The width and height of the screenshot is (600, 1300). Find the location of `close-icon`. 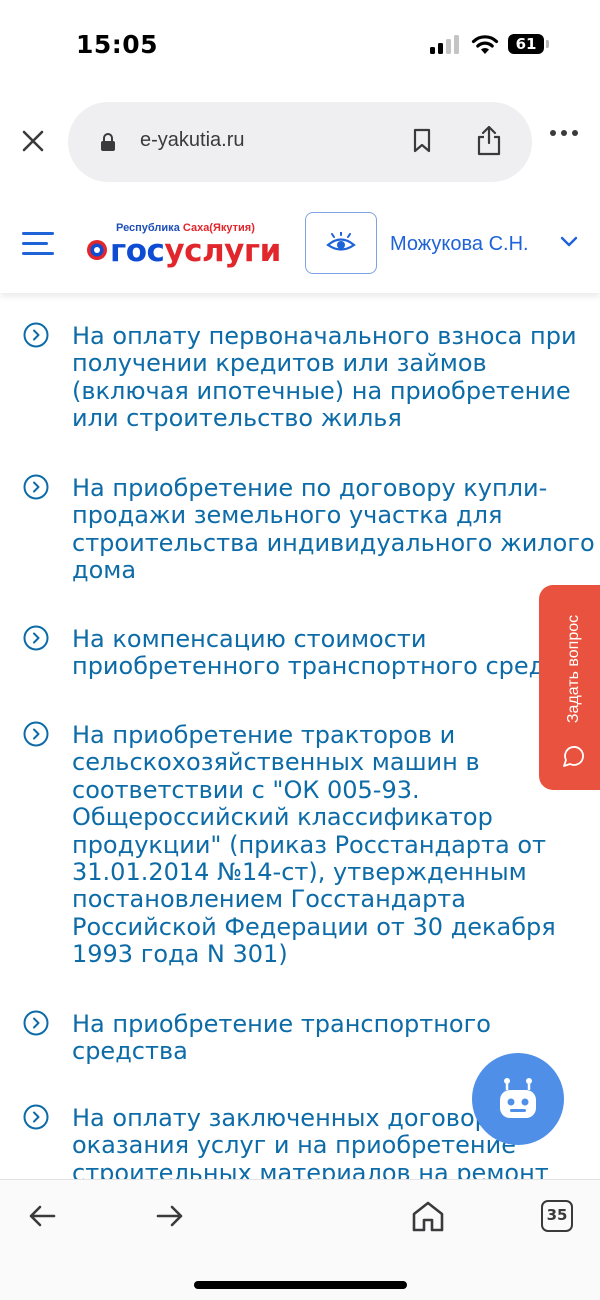

close-icon is located at coordinates (33, 141).